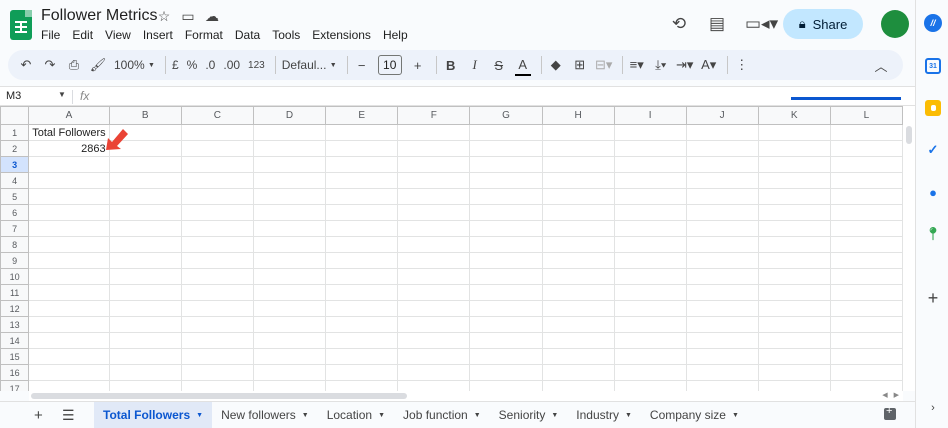 Image resolution: width=948 pixels, height=428 pixels. What do you see at coordinates (362, 65) in the screenshot?
I see `decrease-font-size-icon: −` at bounding box center [362, 65].